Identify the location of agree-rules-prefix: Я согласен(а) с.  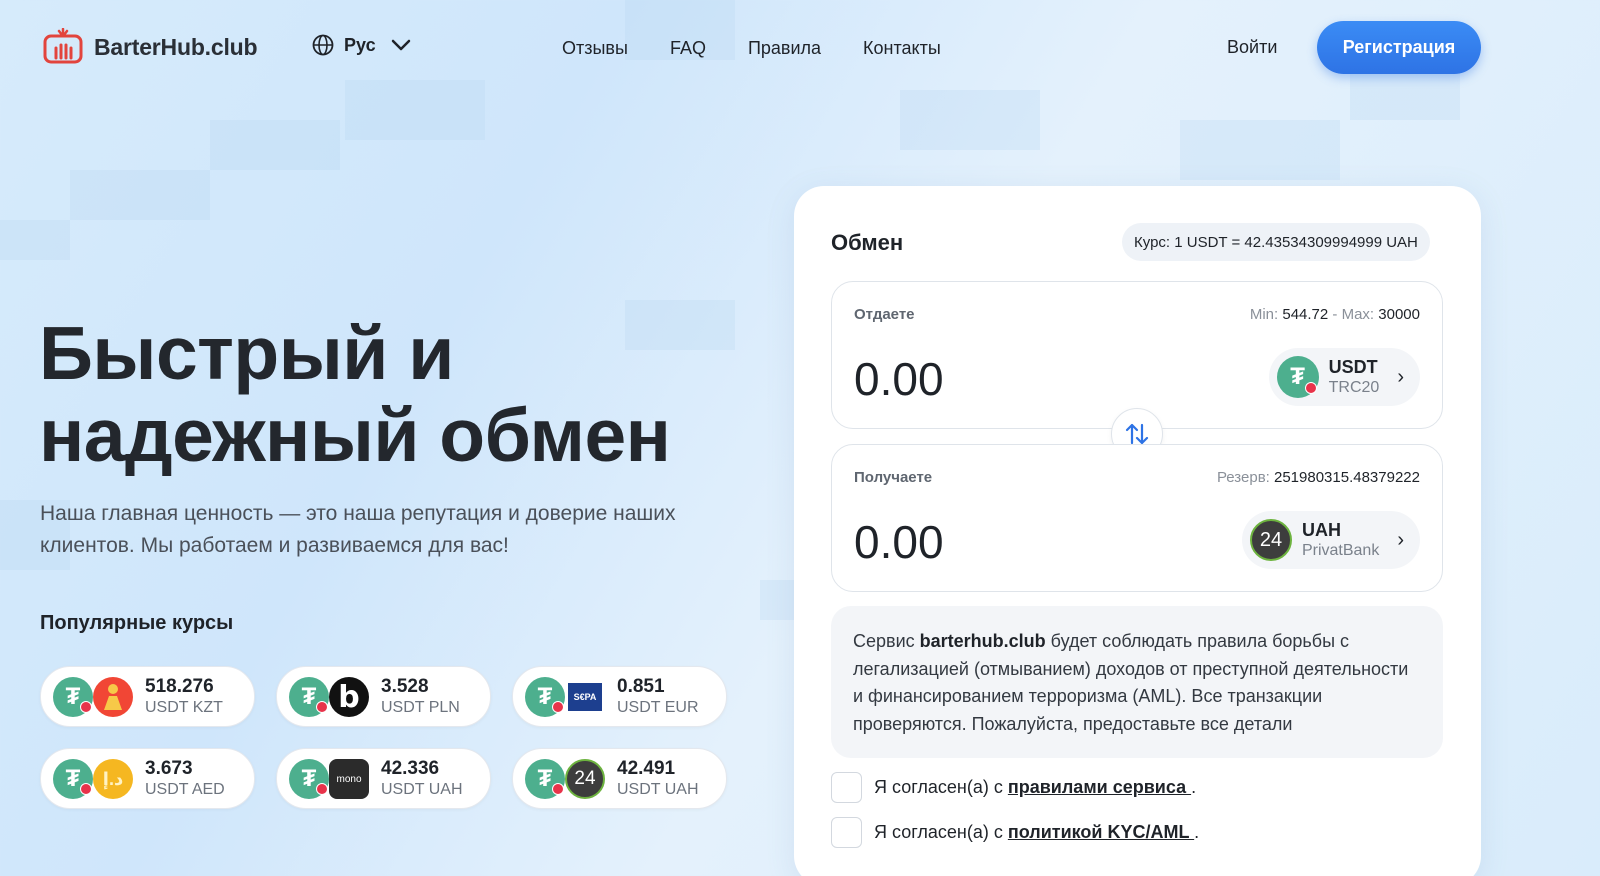
(941, 787).